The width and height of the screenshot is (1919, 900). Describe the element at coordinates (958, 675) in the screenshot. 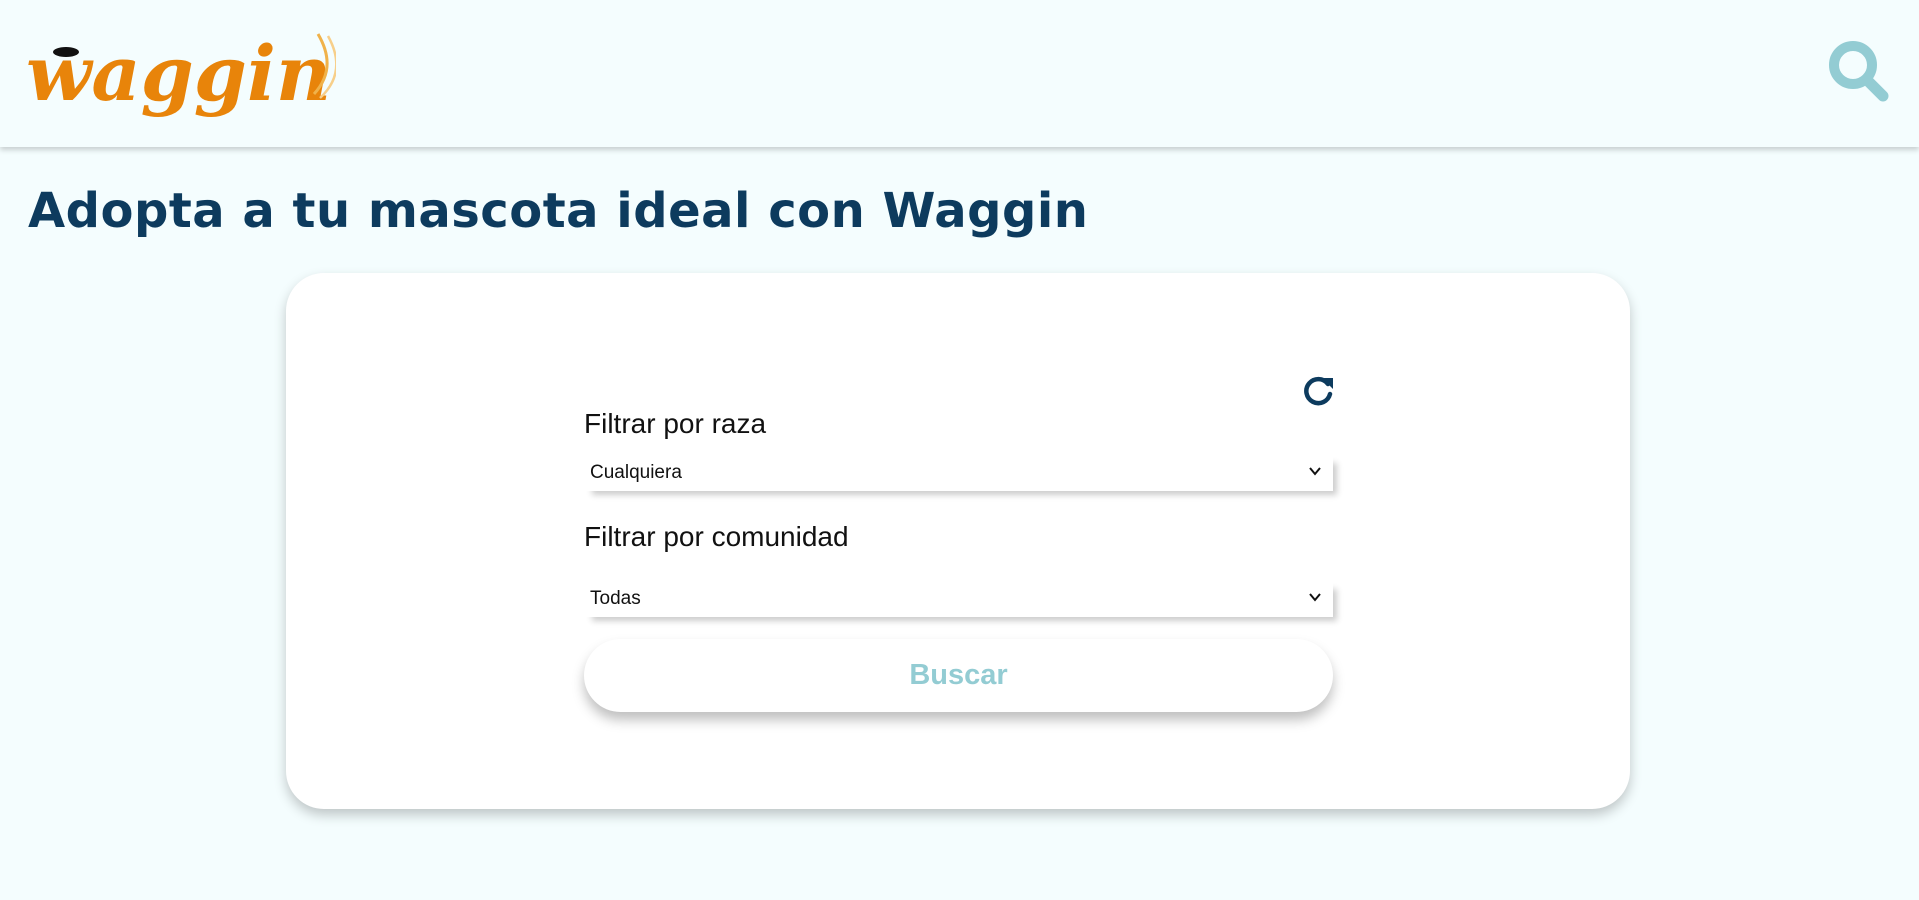

I see `search-button: Buscar` at that location.